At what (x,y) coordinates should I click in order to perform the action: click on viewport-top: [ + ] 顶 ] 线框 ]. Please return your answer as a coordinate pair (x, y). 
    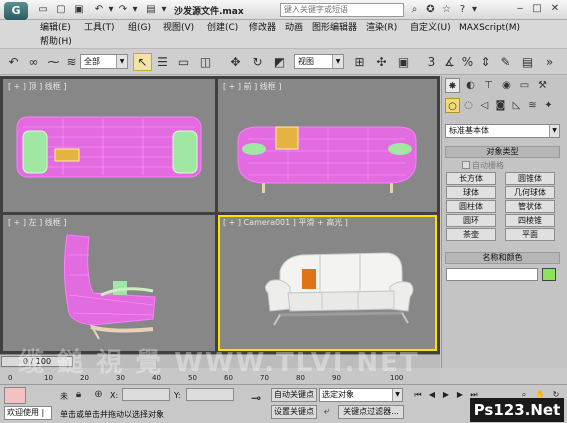
    Looking at the image, I should click on (109, 145).